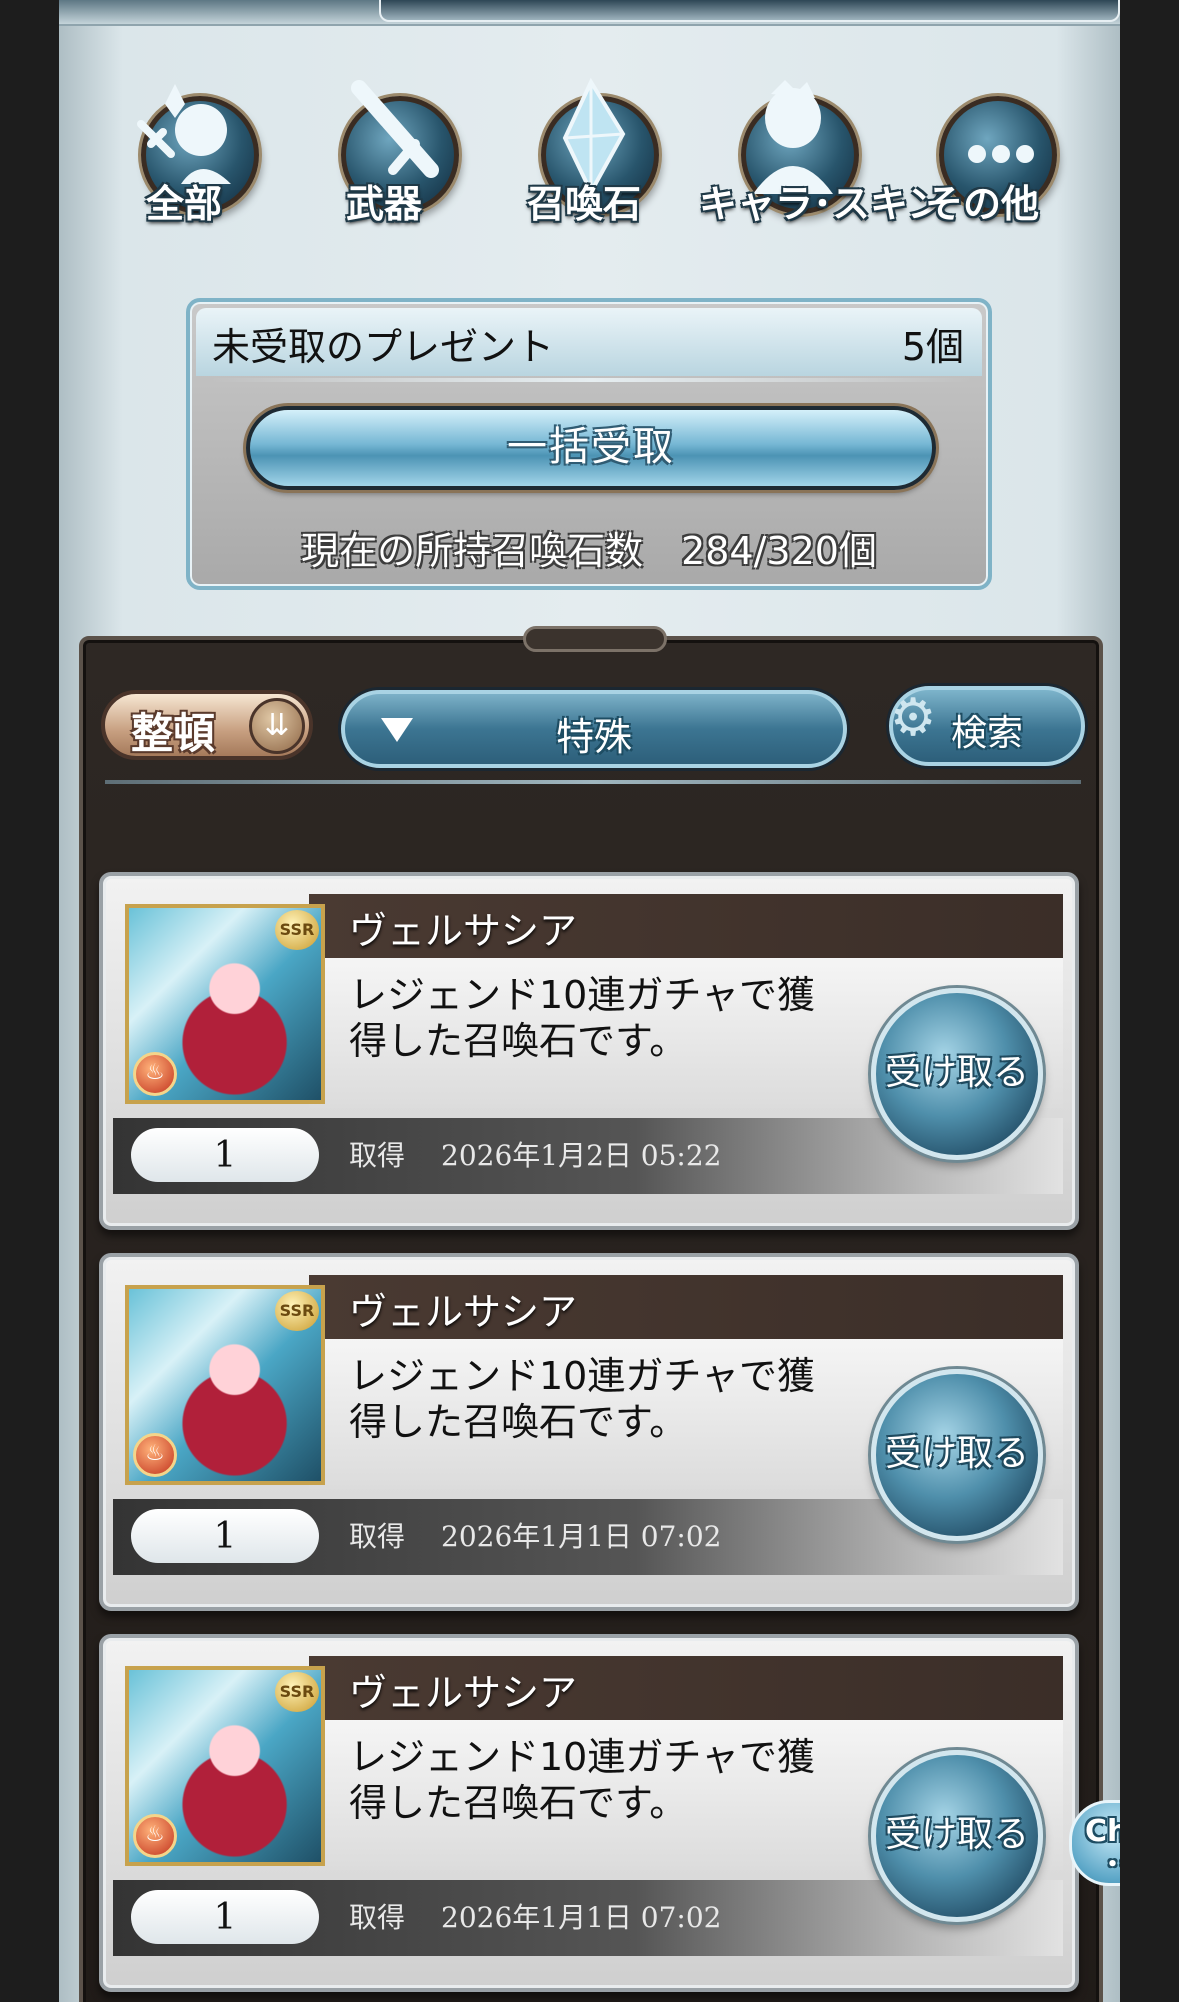  What do you see at coordinates (982, 159) in the screenshot?
I see `category-other: その他` at bounding box center [982, 159].